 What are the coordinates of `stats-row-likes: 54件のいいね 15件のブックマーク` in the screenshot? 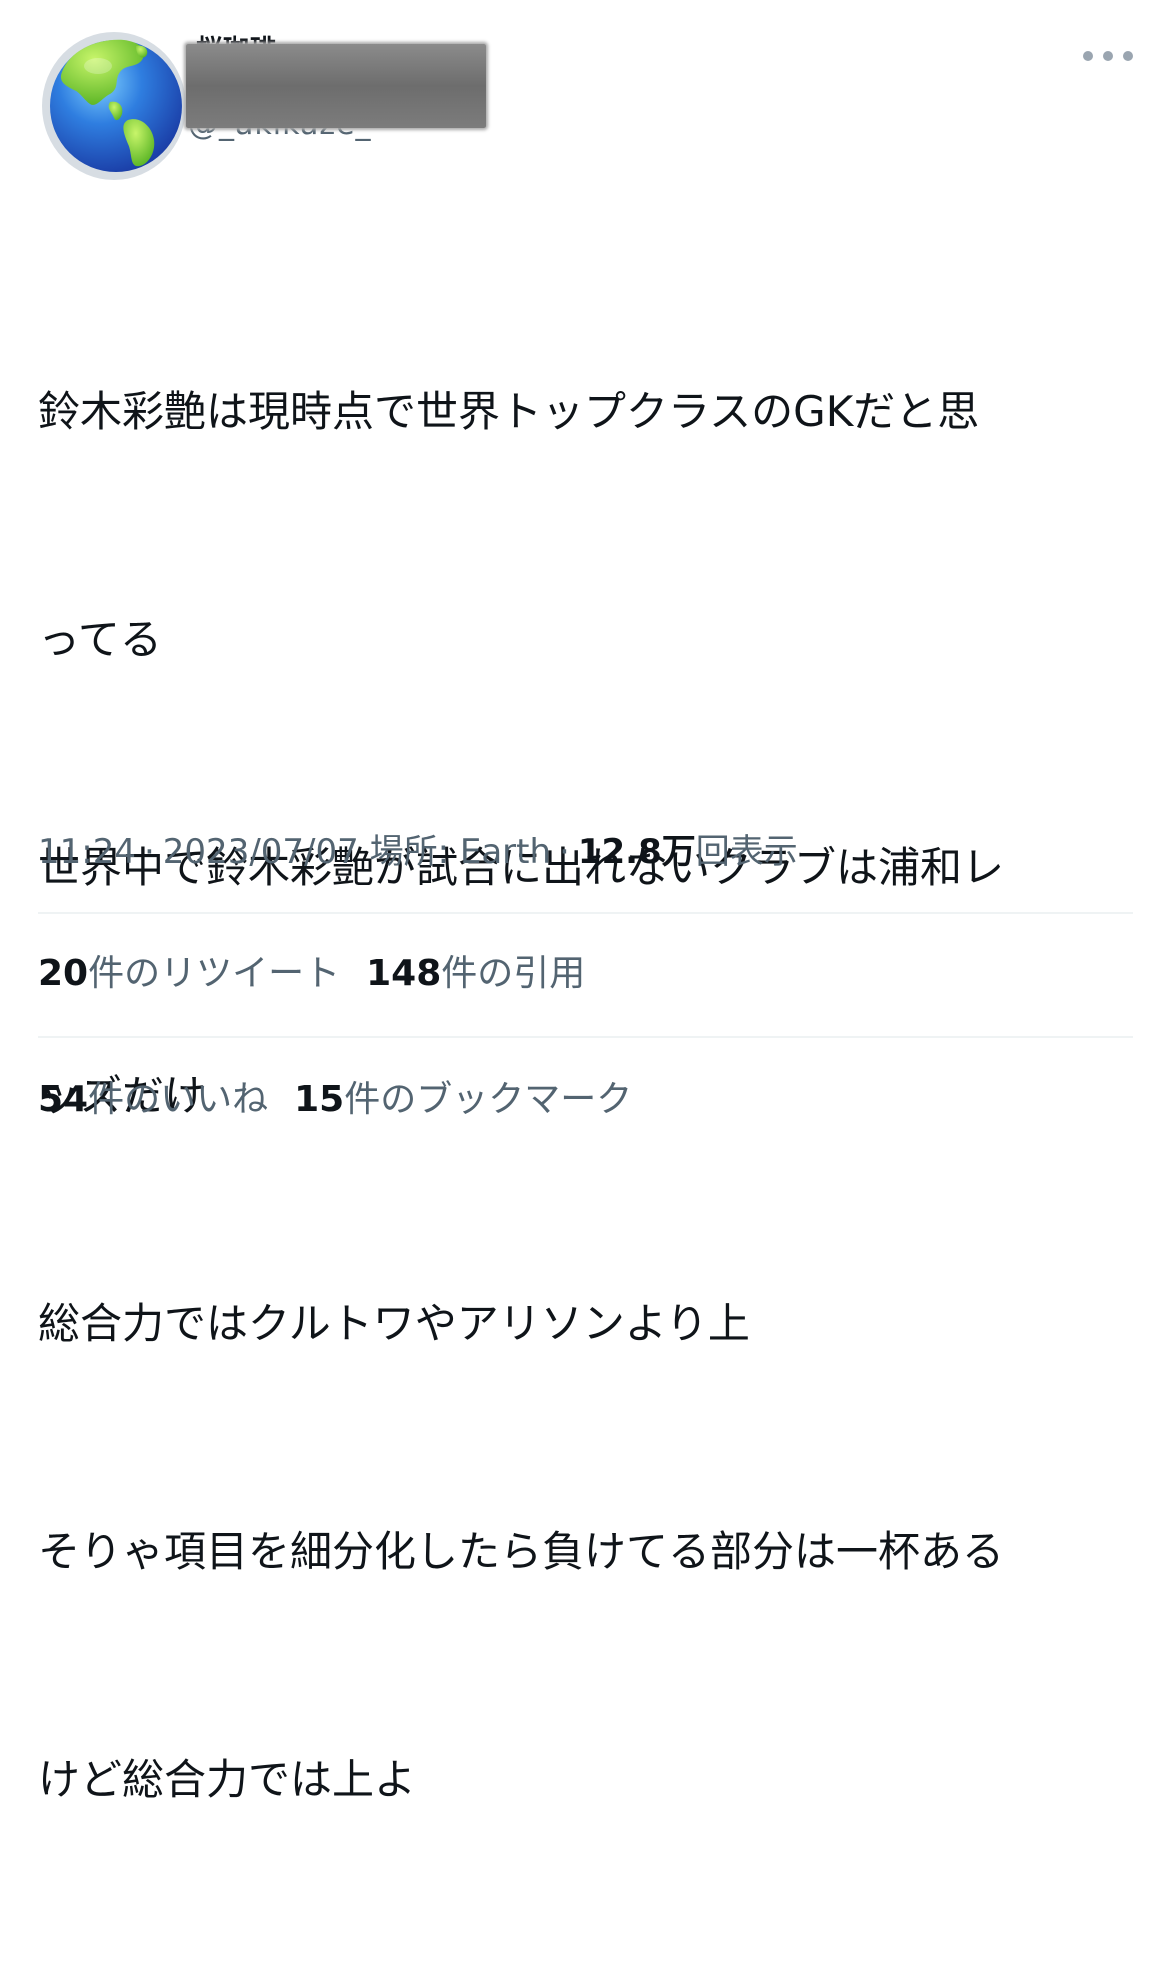 It's located at (348, 1100).